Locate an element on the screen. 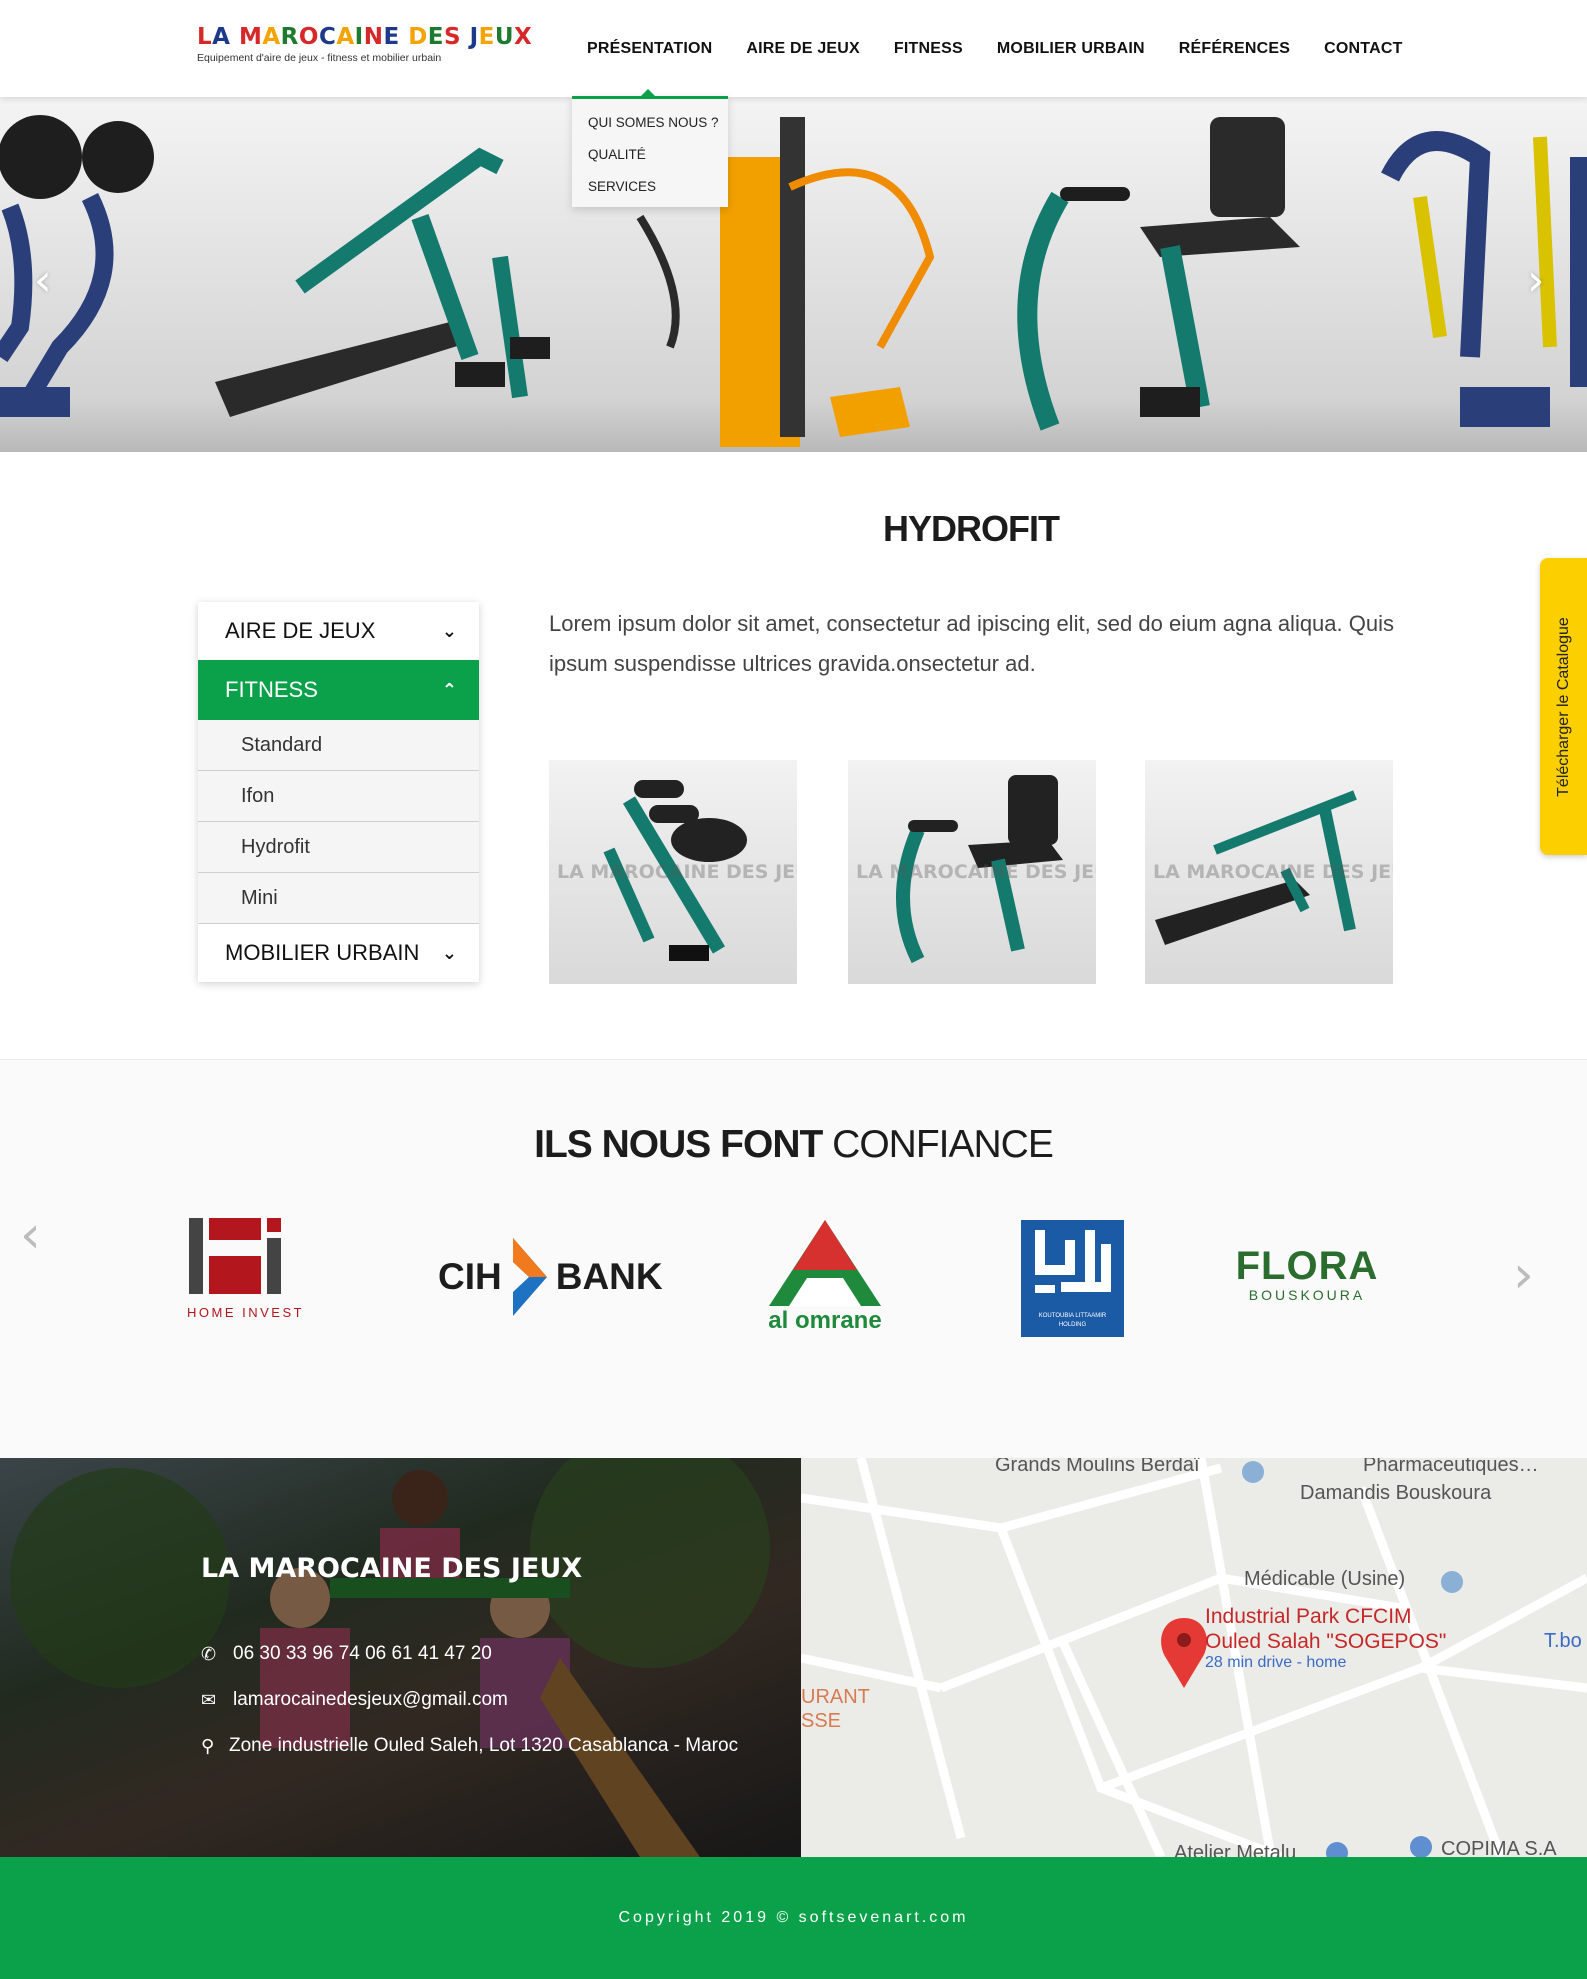 The width and height of the screenshot is (1587, 1979). client-logo-al-omrane: al omrane is located at coordinates (825, 1276).